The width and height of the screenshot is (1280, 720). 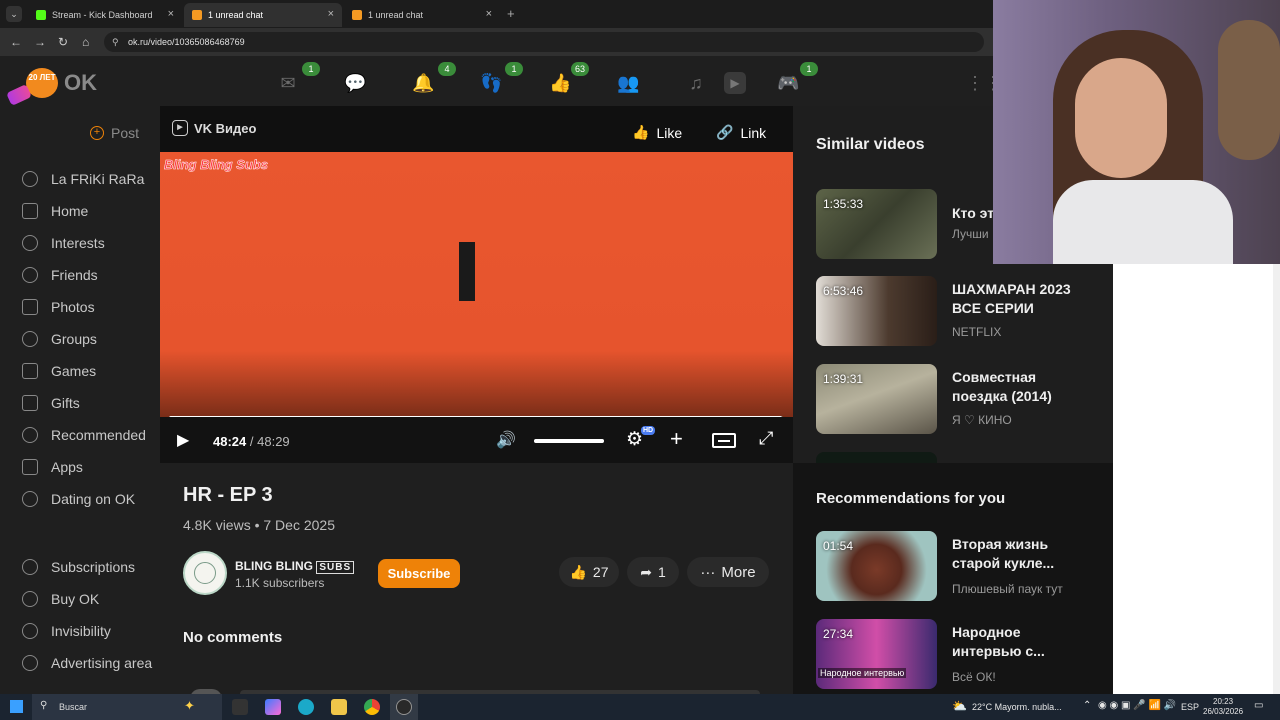 I want to click on sidebar-item-photos: Photos, so click(x=58, y=307).